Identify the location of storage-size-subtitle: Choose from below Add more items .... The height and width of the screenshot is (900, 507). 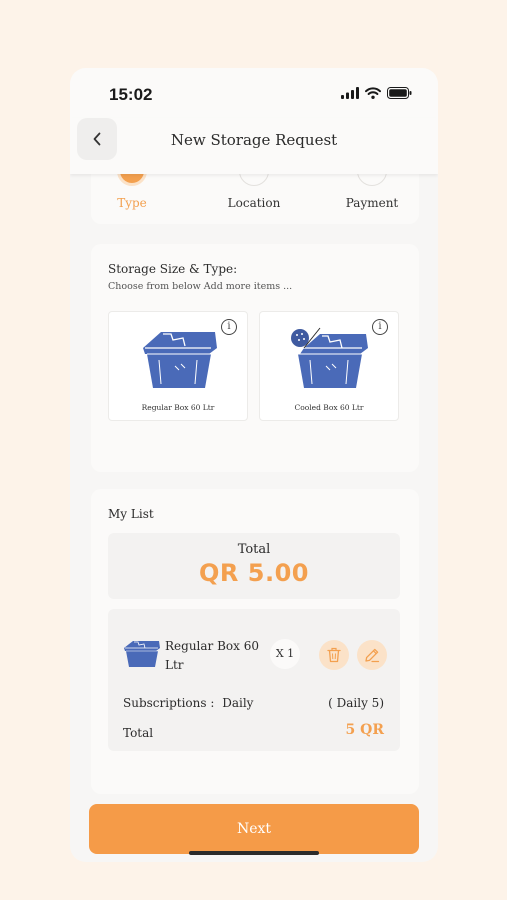
(200, 286).